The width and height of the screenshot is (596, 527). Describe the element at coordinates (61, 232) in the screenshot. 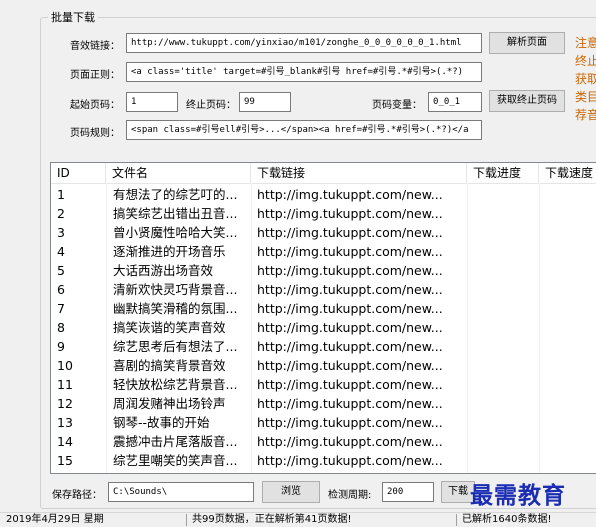

I see `cell-id: 3` at that location.